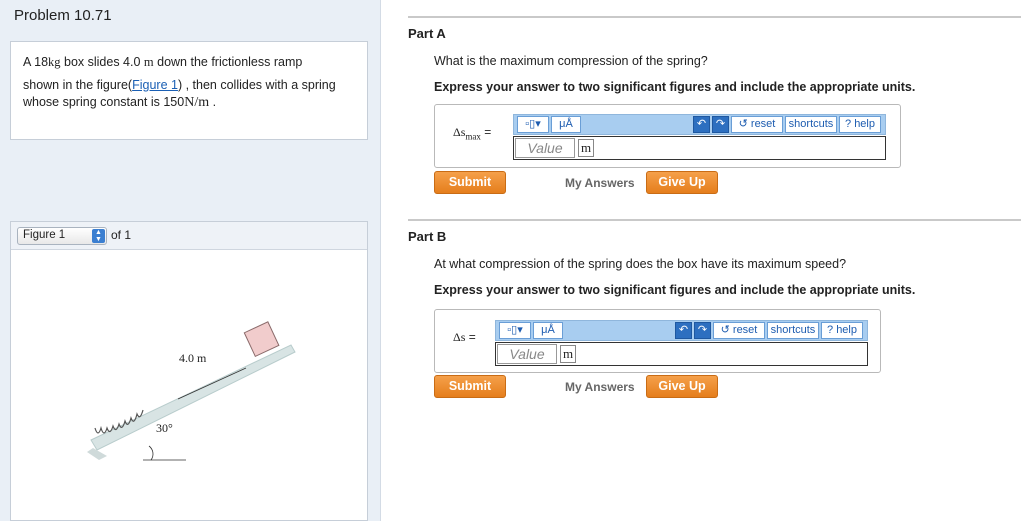 The image size is (1021, 523). I want to click on mass-unit: kg, so click(54, 62).